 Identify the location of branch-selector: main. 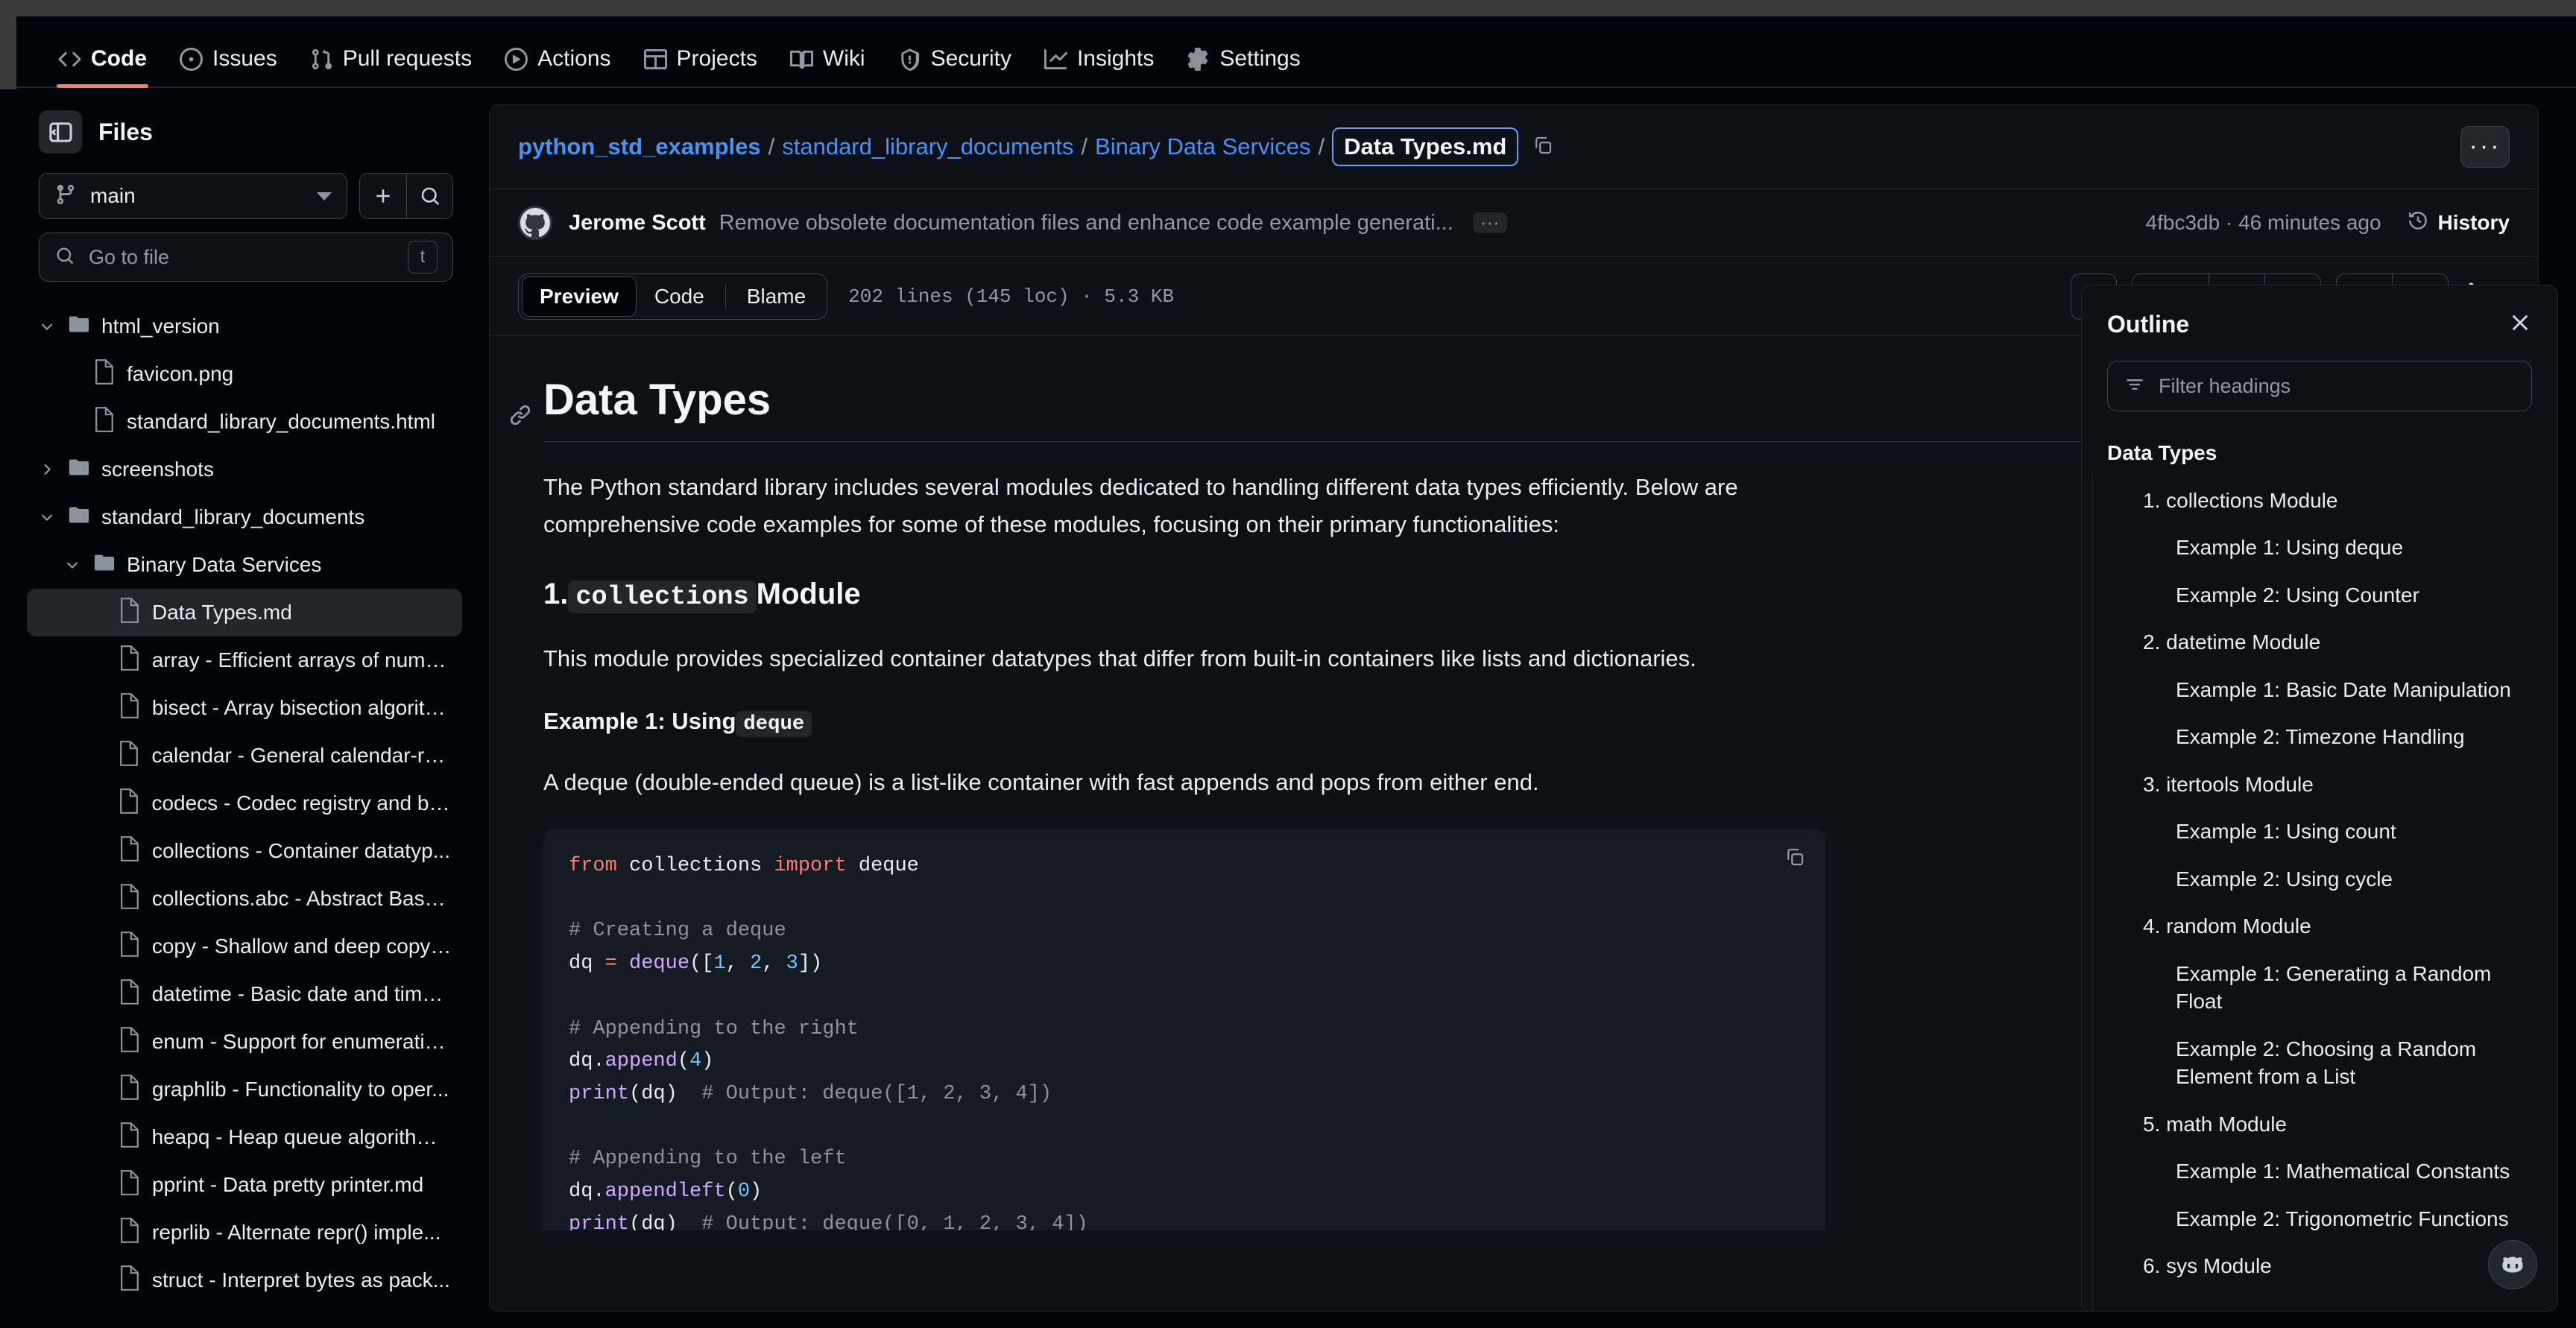
(193, 196).